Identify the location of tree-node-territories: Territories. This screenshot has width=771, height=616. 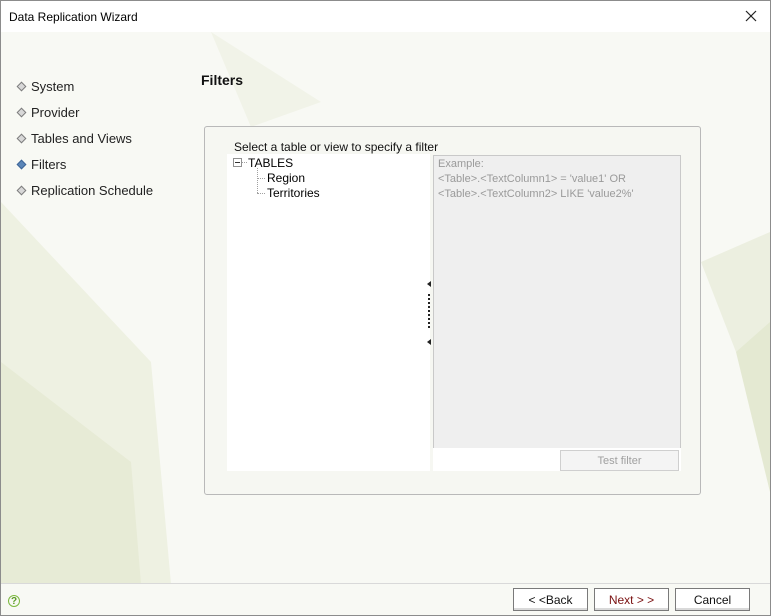
(293, 193).